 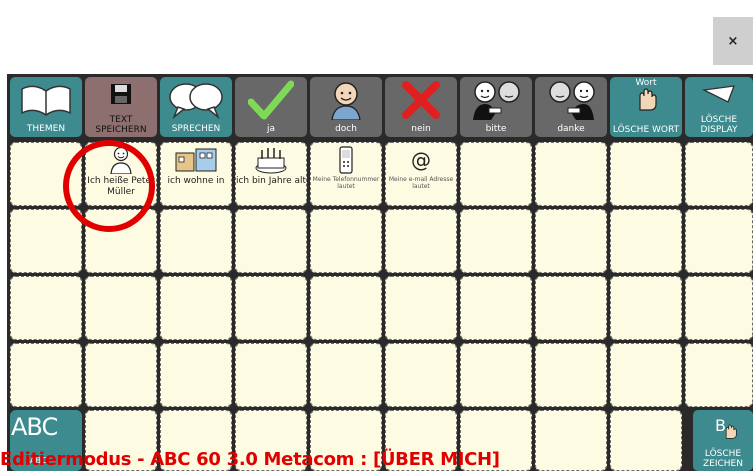 I want to click on cell-email-label: Meine e-mail Adresse lautet, so click(x=421, y=183).